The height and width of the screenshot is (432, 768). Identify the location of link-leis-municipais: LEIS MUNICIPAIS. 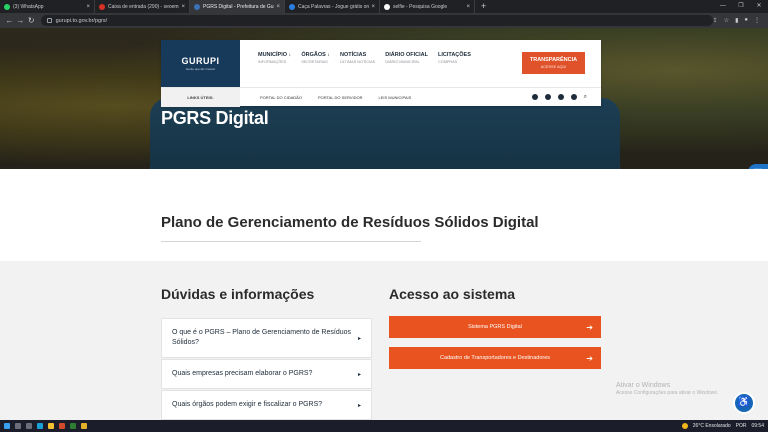
(394, 97).